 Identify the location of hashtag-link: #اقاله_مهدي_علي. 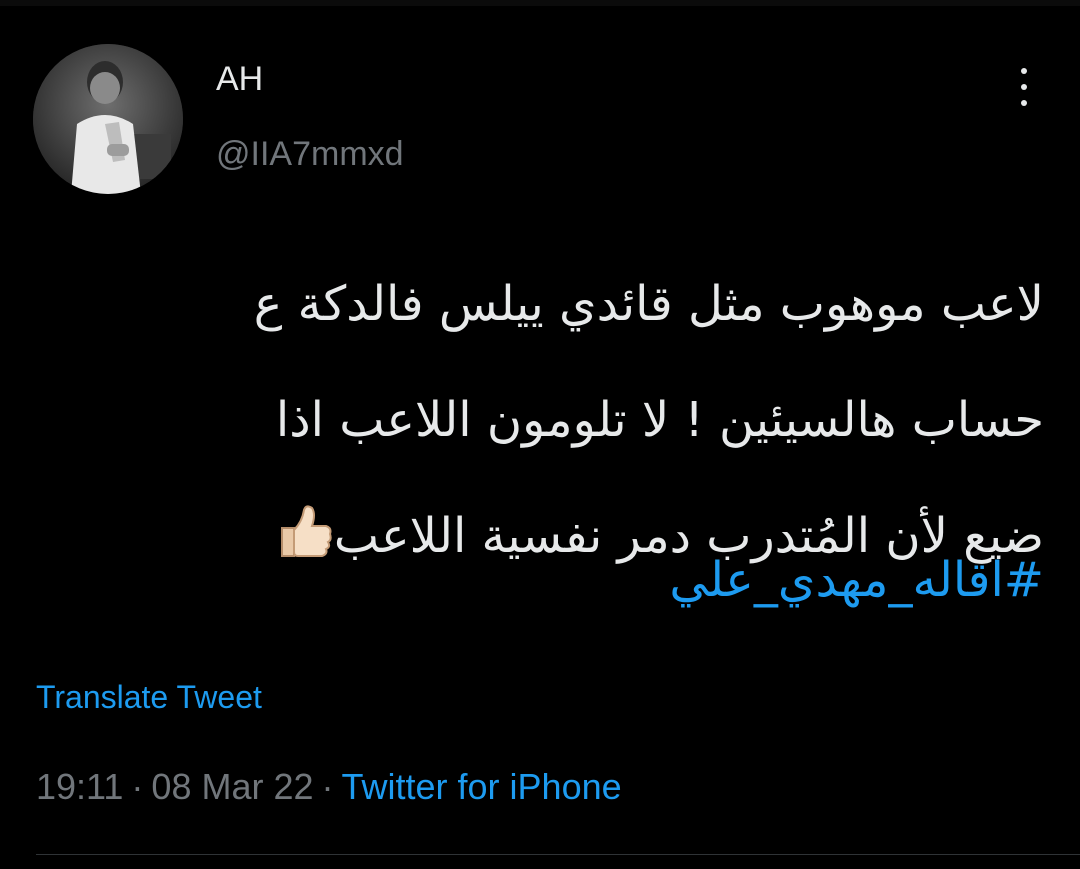
(856, 580).